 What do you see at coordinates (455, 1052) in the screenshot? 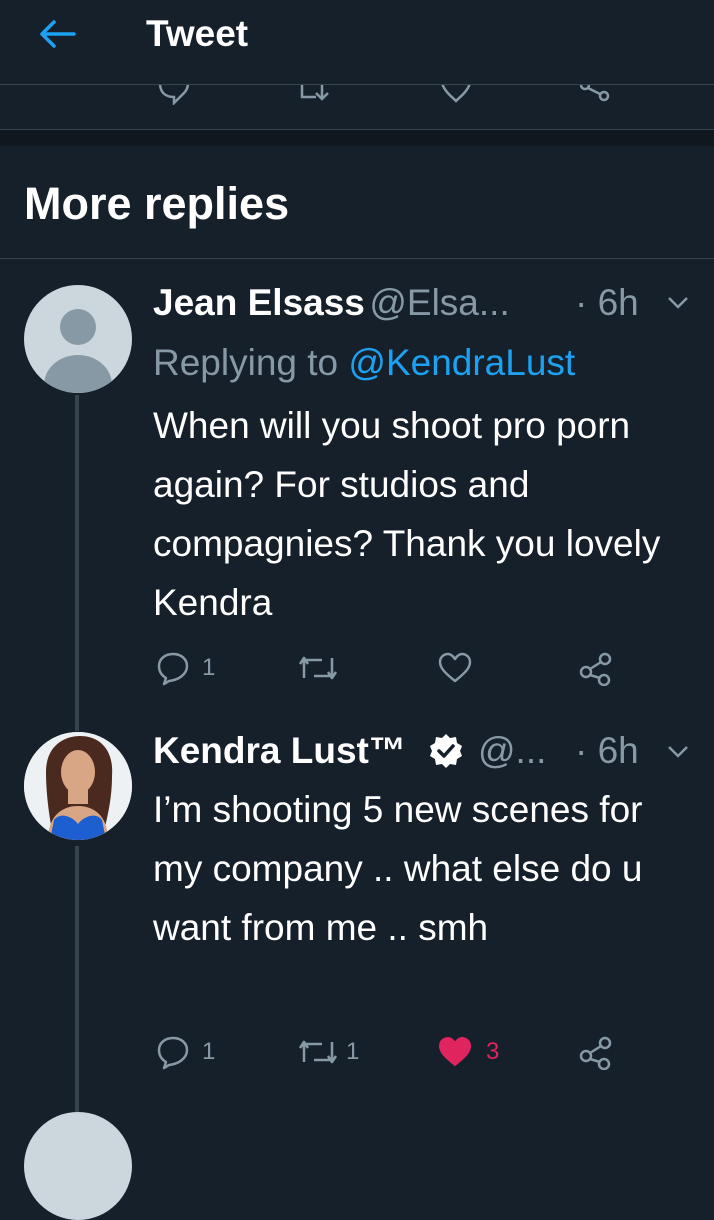
I see `like-icon-filled` at bounding box center [455, 1052].